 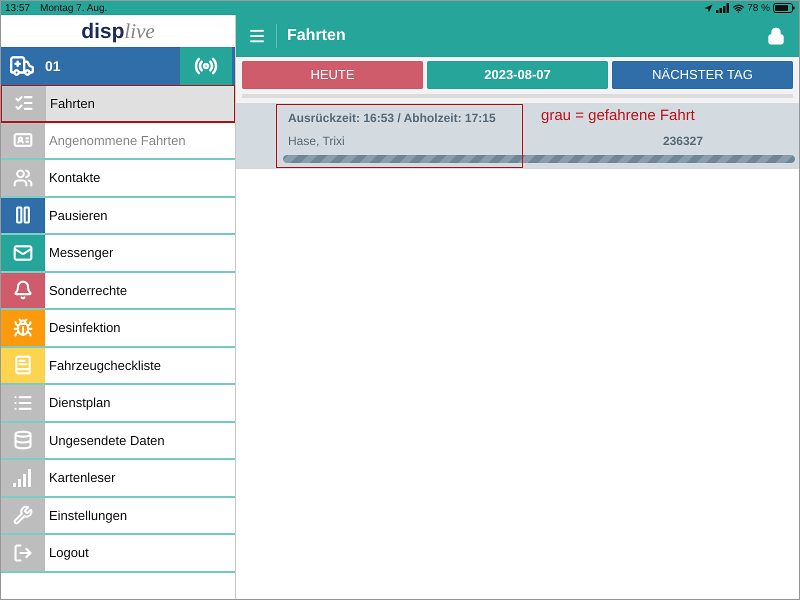 What do you see at coordinates (118, 403) in the screenshot?
I see `menu-item: Dienstplan` at bounding box center [118, 403].